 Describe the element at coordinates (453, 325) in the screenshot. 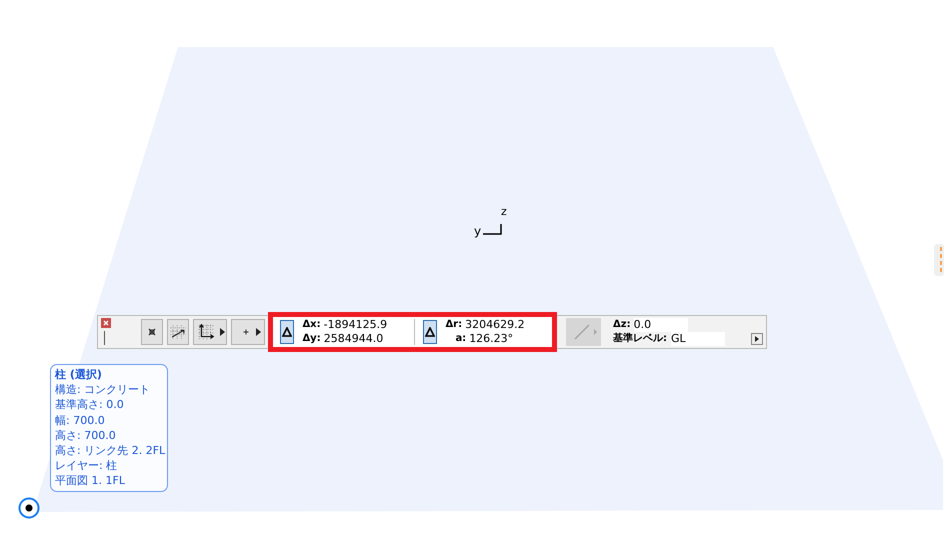

I see `field-label: Δr:` at that location.